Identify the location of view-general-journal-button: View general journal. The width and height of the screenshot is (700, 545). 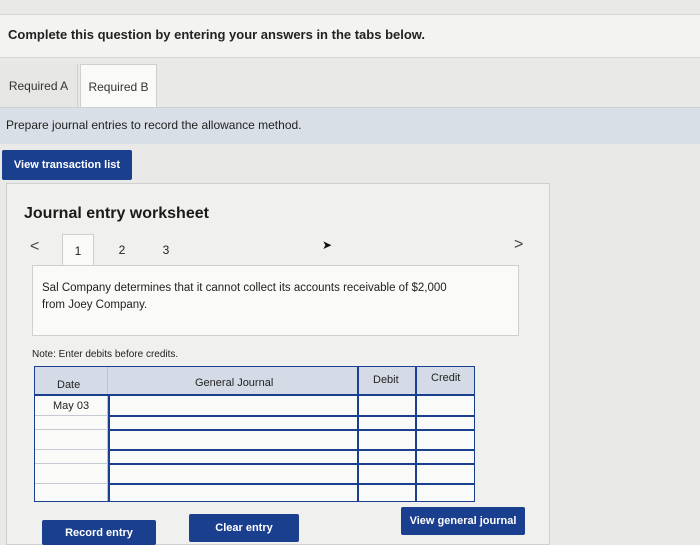
(463, 521).